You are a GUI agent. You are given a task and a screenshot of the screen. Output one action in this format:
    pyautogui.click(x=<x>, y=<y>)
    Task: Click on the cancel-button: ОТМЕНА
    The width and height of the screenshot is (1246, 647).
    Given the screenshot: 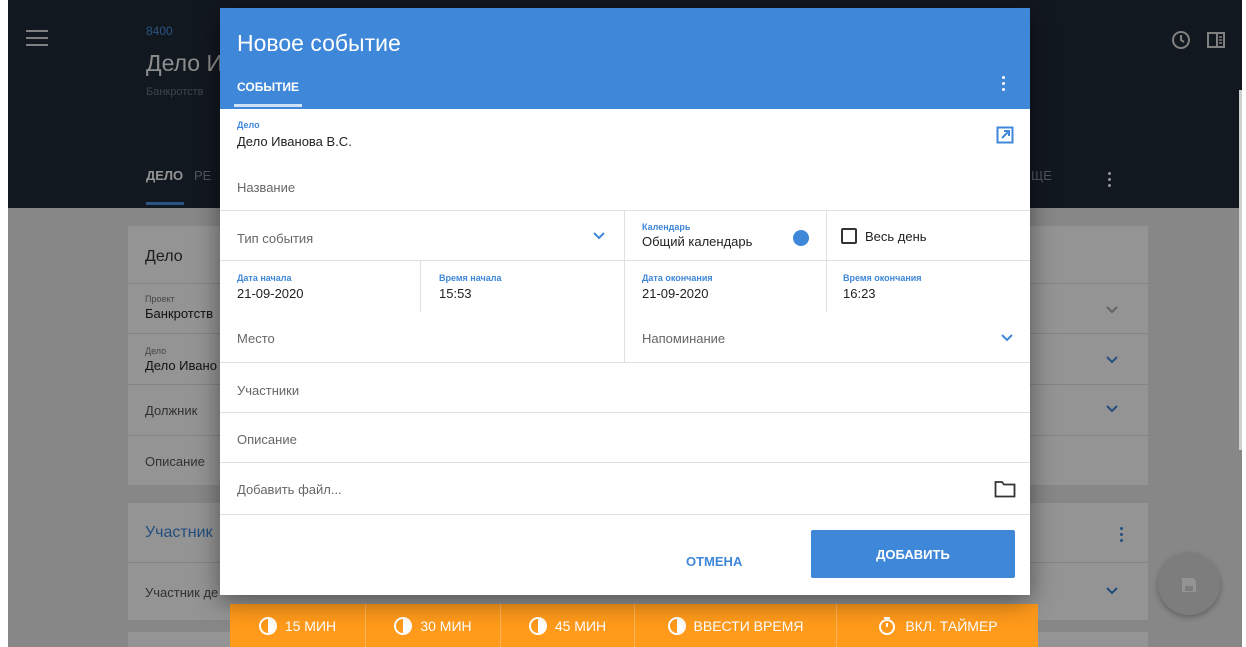 What is the action you would take?
    pyautogui.click(x=714, y=561)
    